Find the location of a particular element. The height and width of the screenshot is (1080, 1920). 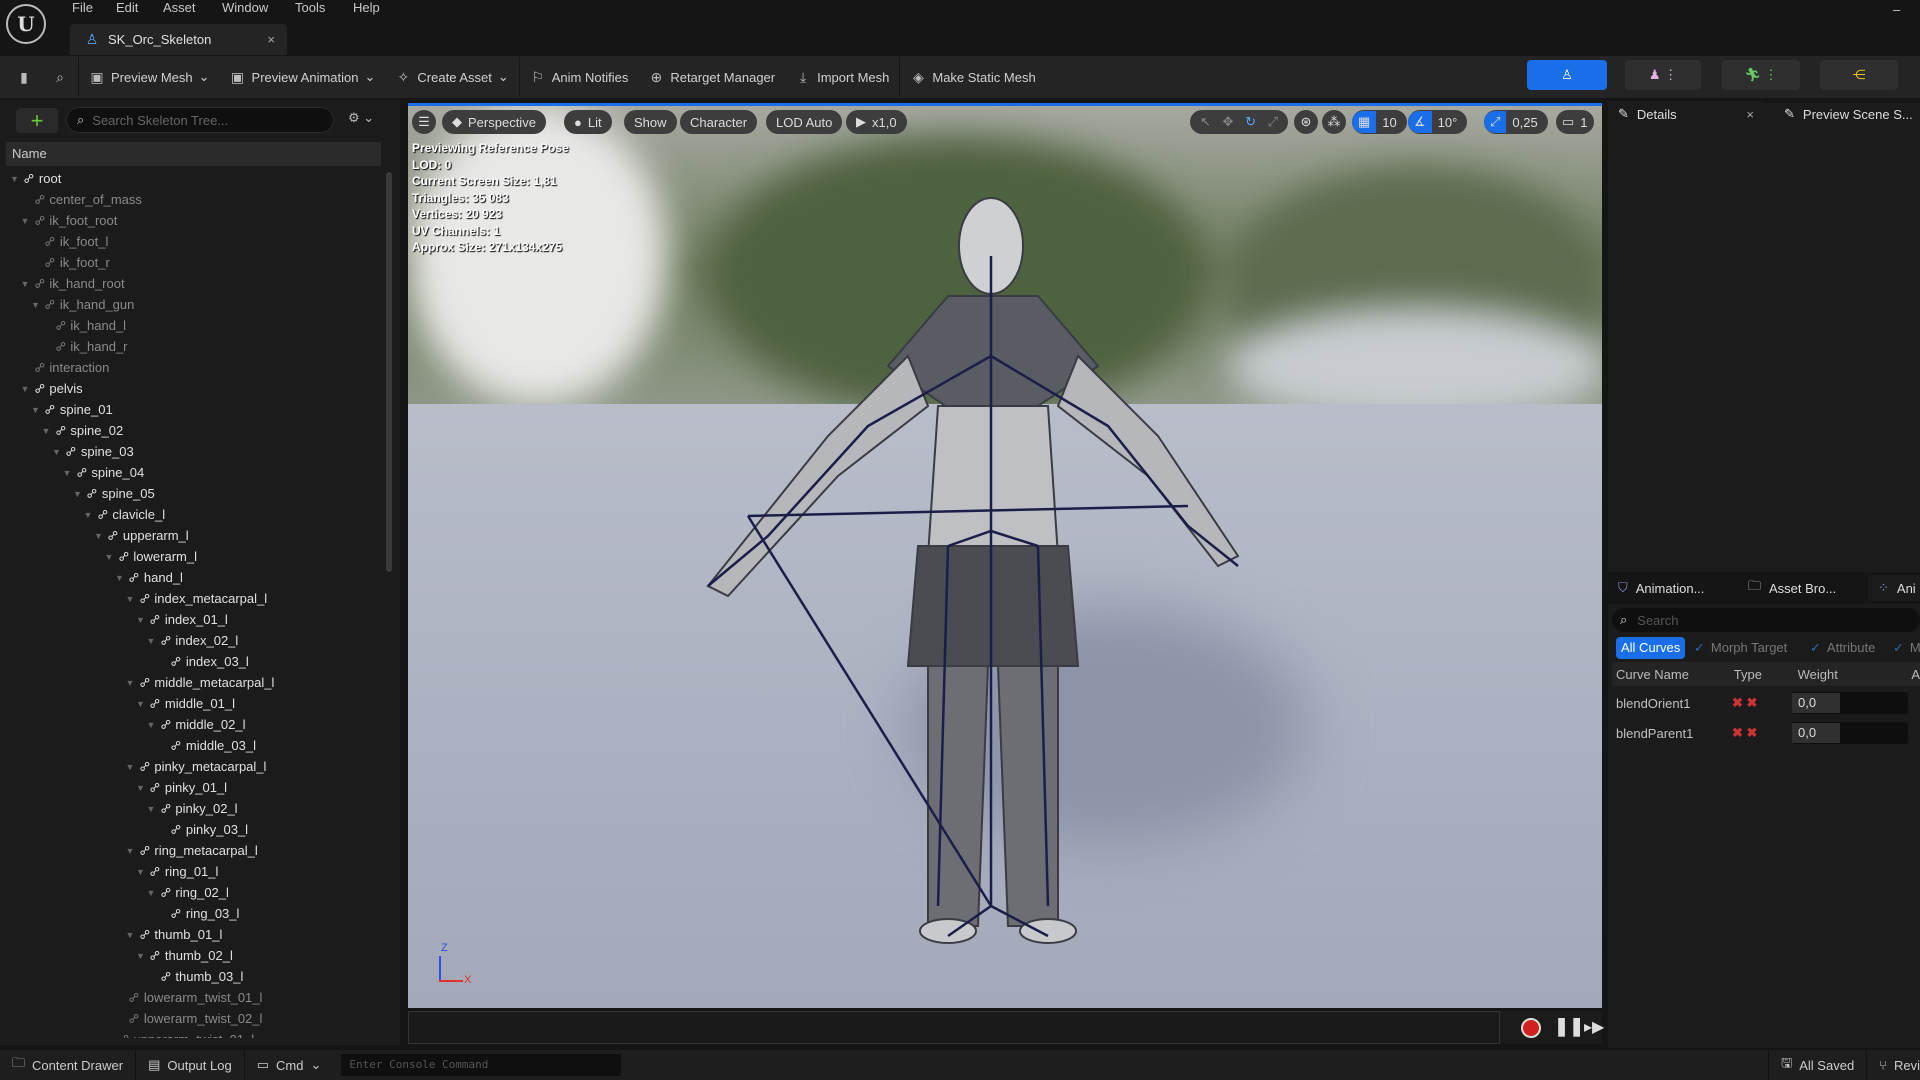

tab-details: ✎ Details × is located at coordinates (1685, 114).